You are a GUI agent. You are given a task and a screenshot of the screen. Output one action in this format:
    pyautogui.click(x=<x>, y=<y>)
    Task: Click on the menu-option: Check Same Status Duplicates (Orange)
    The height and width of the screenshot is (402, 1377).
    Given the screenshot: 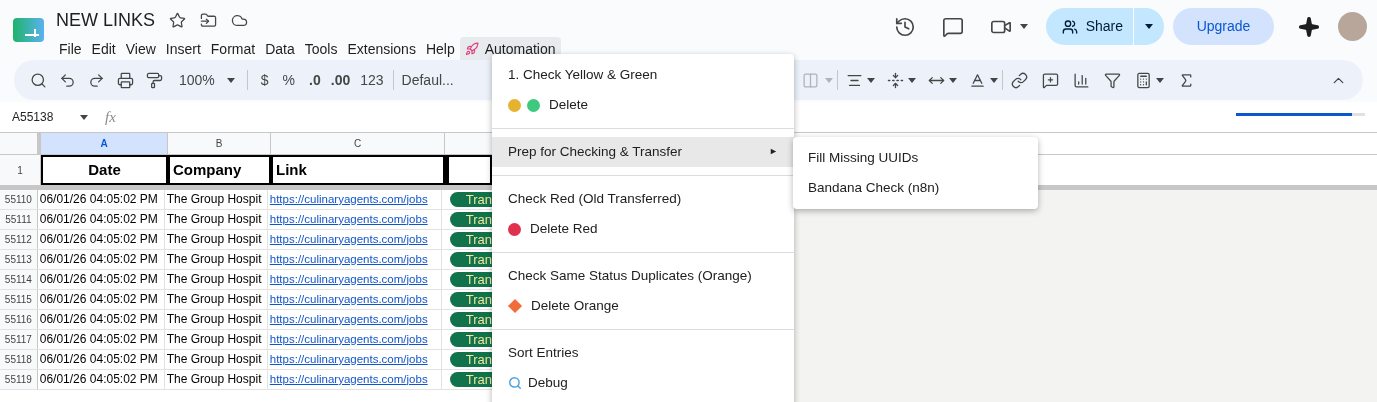 What is the action you would take?
    pyautogui.click(x=643, y=276)
    